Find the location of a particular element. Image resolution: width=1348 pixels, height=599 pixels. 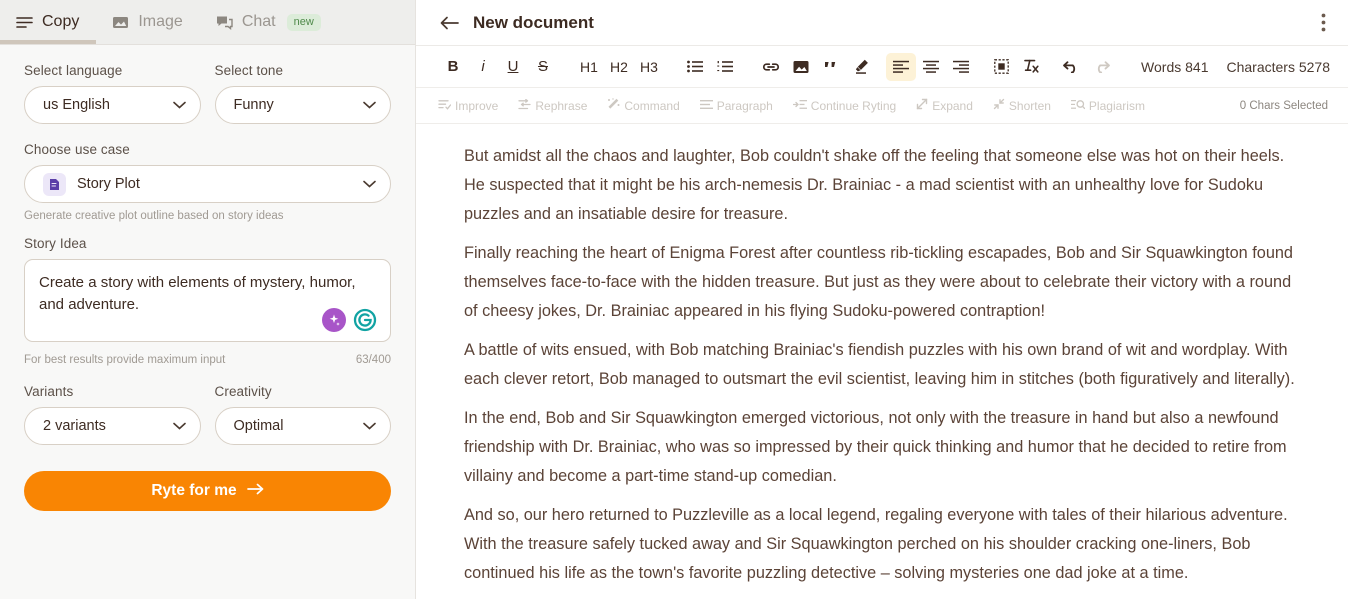

ai-label: Continue Ryting is located at coordinates (853, 105).